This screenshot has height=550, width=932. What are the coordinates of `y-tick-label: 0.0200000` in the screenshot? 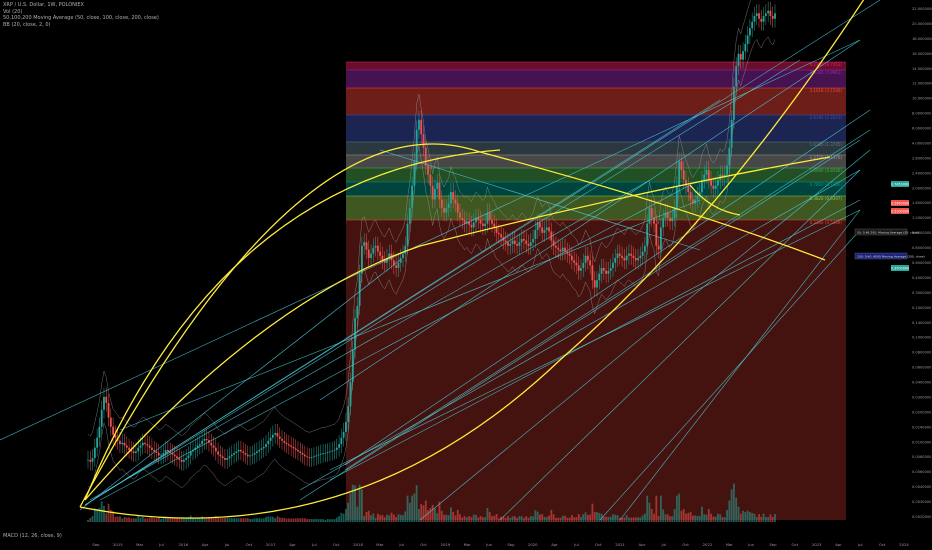 It's located at (922, 412).